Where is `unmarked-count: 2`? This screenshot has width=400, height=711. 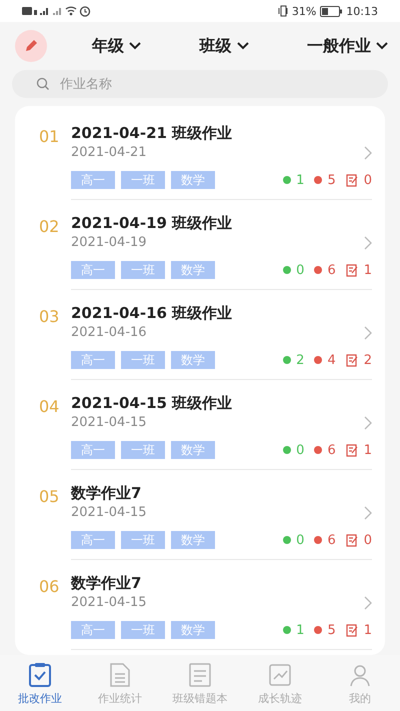
unmarked-count: 2 is located at coordinates (368, 360).